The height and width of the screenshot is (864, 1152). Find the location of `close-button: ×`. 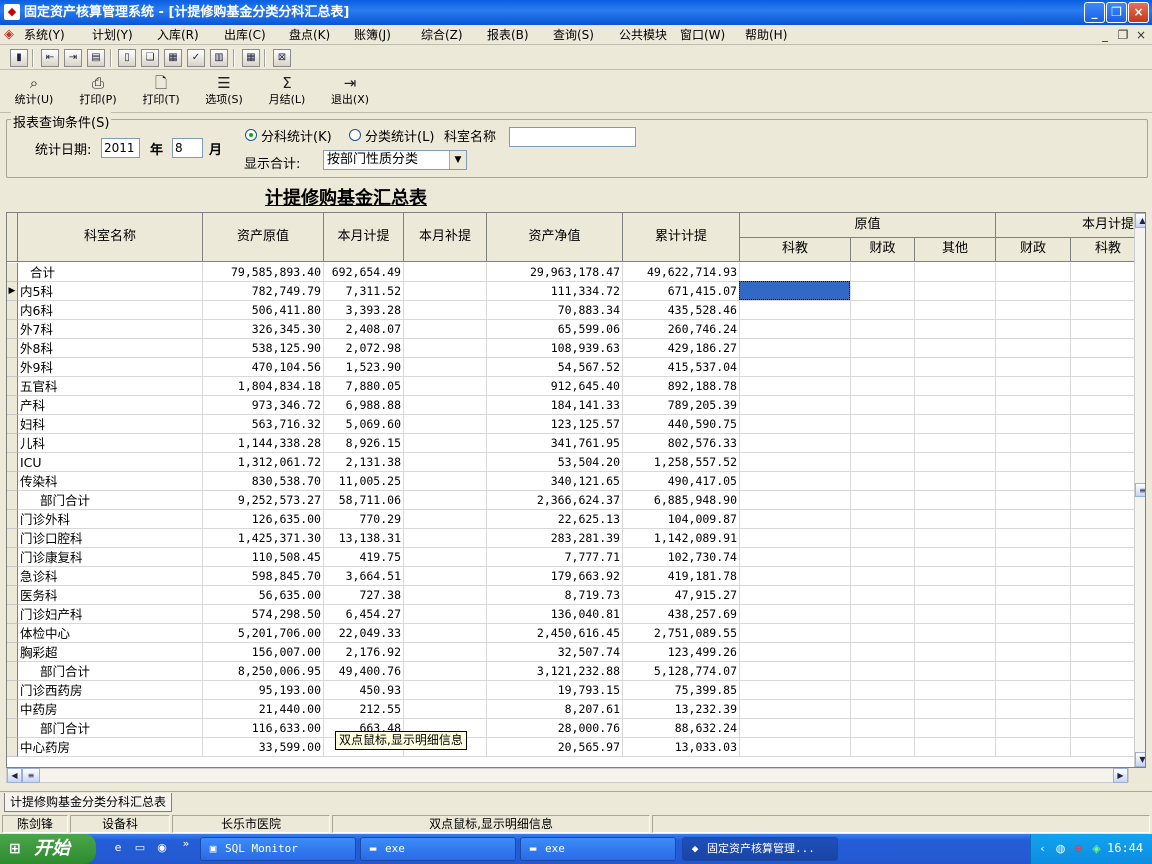

close-button: × is located at coordinates (1138, 12).